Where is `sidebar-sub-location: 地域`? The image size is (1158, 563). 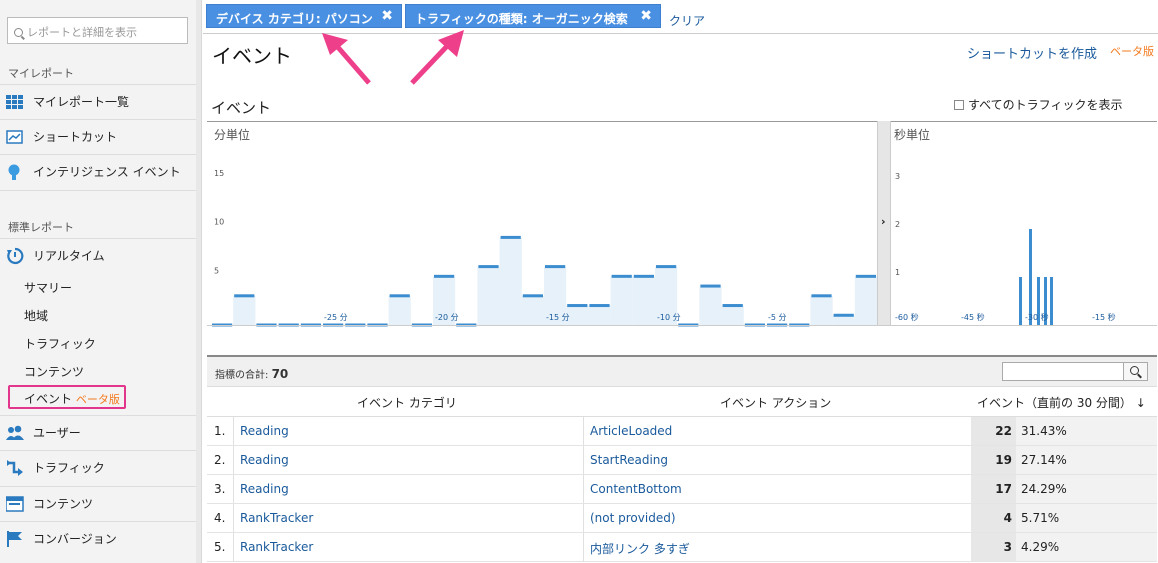 sidebar-sub-location: 地域 is located at coordinates (36, 315).